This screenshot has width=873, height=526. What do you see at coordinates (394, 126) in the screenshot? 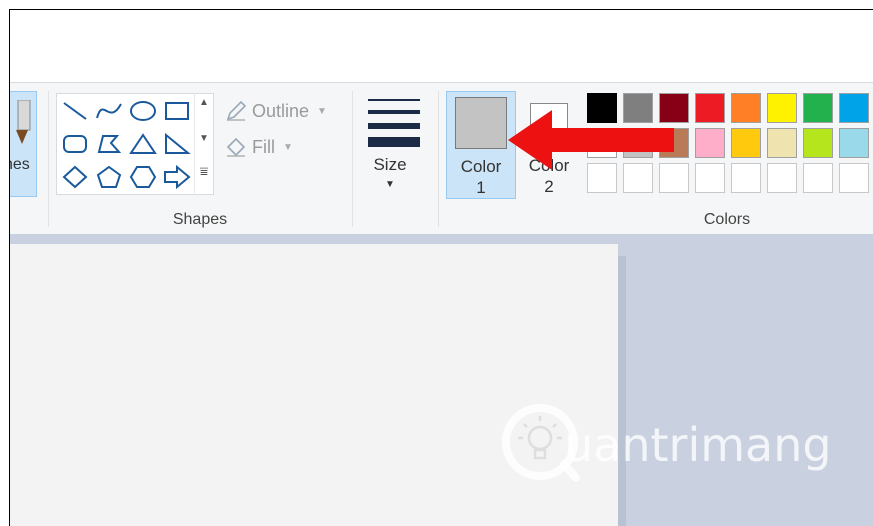
I see `size-line-thick` at bounding box center [394, 126].